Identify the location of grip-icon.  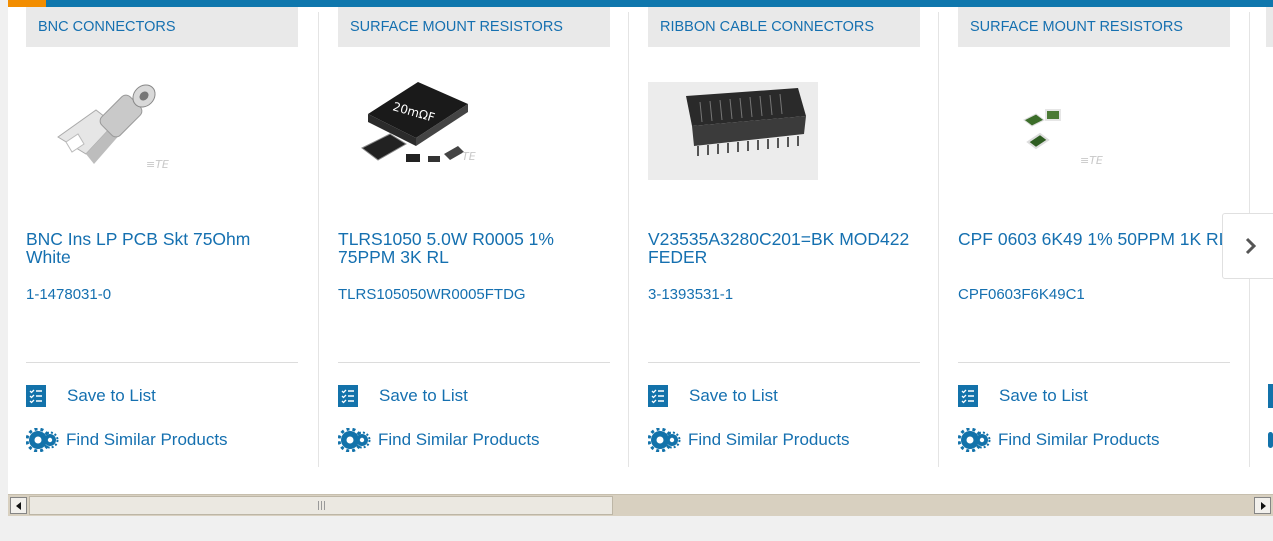
(321, 505).